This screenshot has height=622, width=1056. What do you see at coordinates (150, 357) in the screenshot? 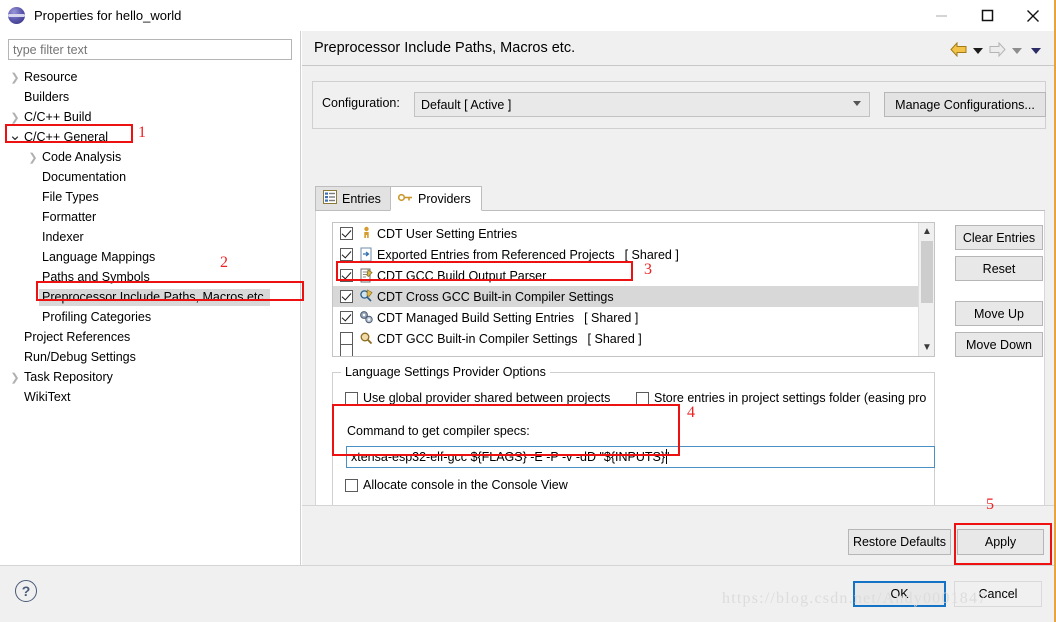
I see `sidebar-item-run-debug-settings: Run/Debug Settings` at bounding box center [150, 357].